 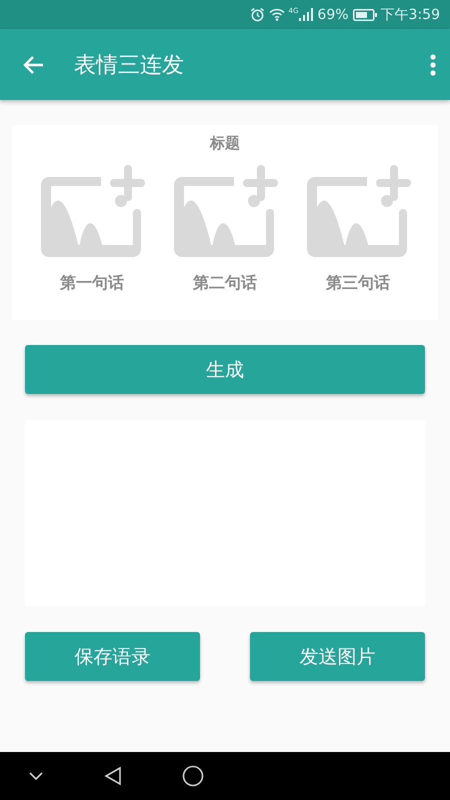 What do you see at coordinates (364, 14) in the screenshot?
I see `battery-icon` at bounding box center [364, 14].